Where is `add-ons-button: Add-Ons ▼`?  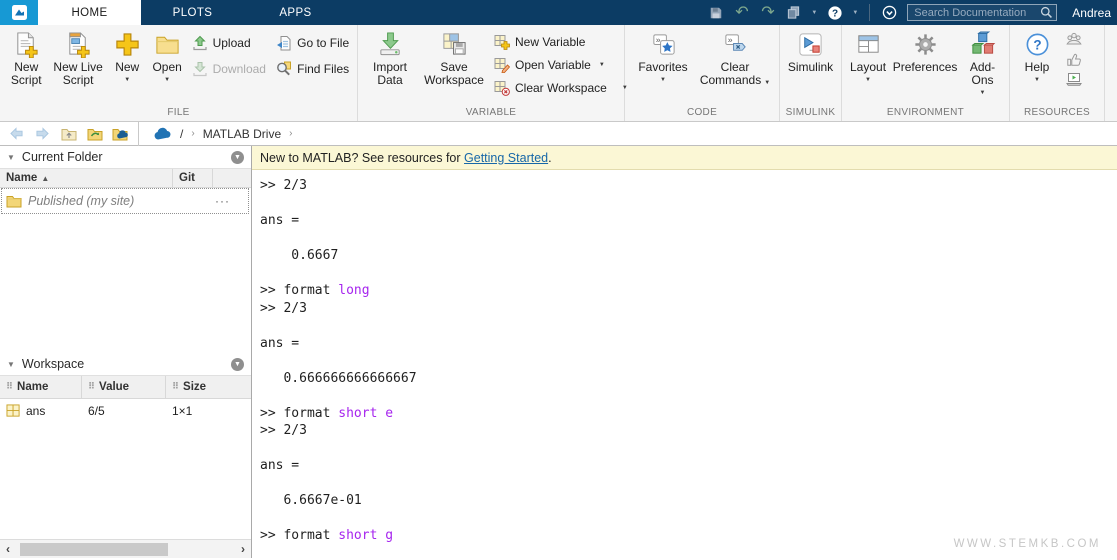 add-ons-button: Add-Ons ▼ is located at coordinates (982, 62).